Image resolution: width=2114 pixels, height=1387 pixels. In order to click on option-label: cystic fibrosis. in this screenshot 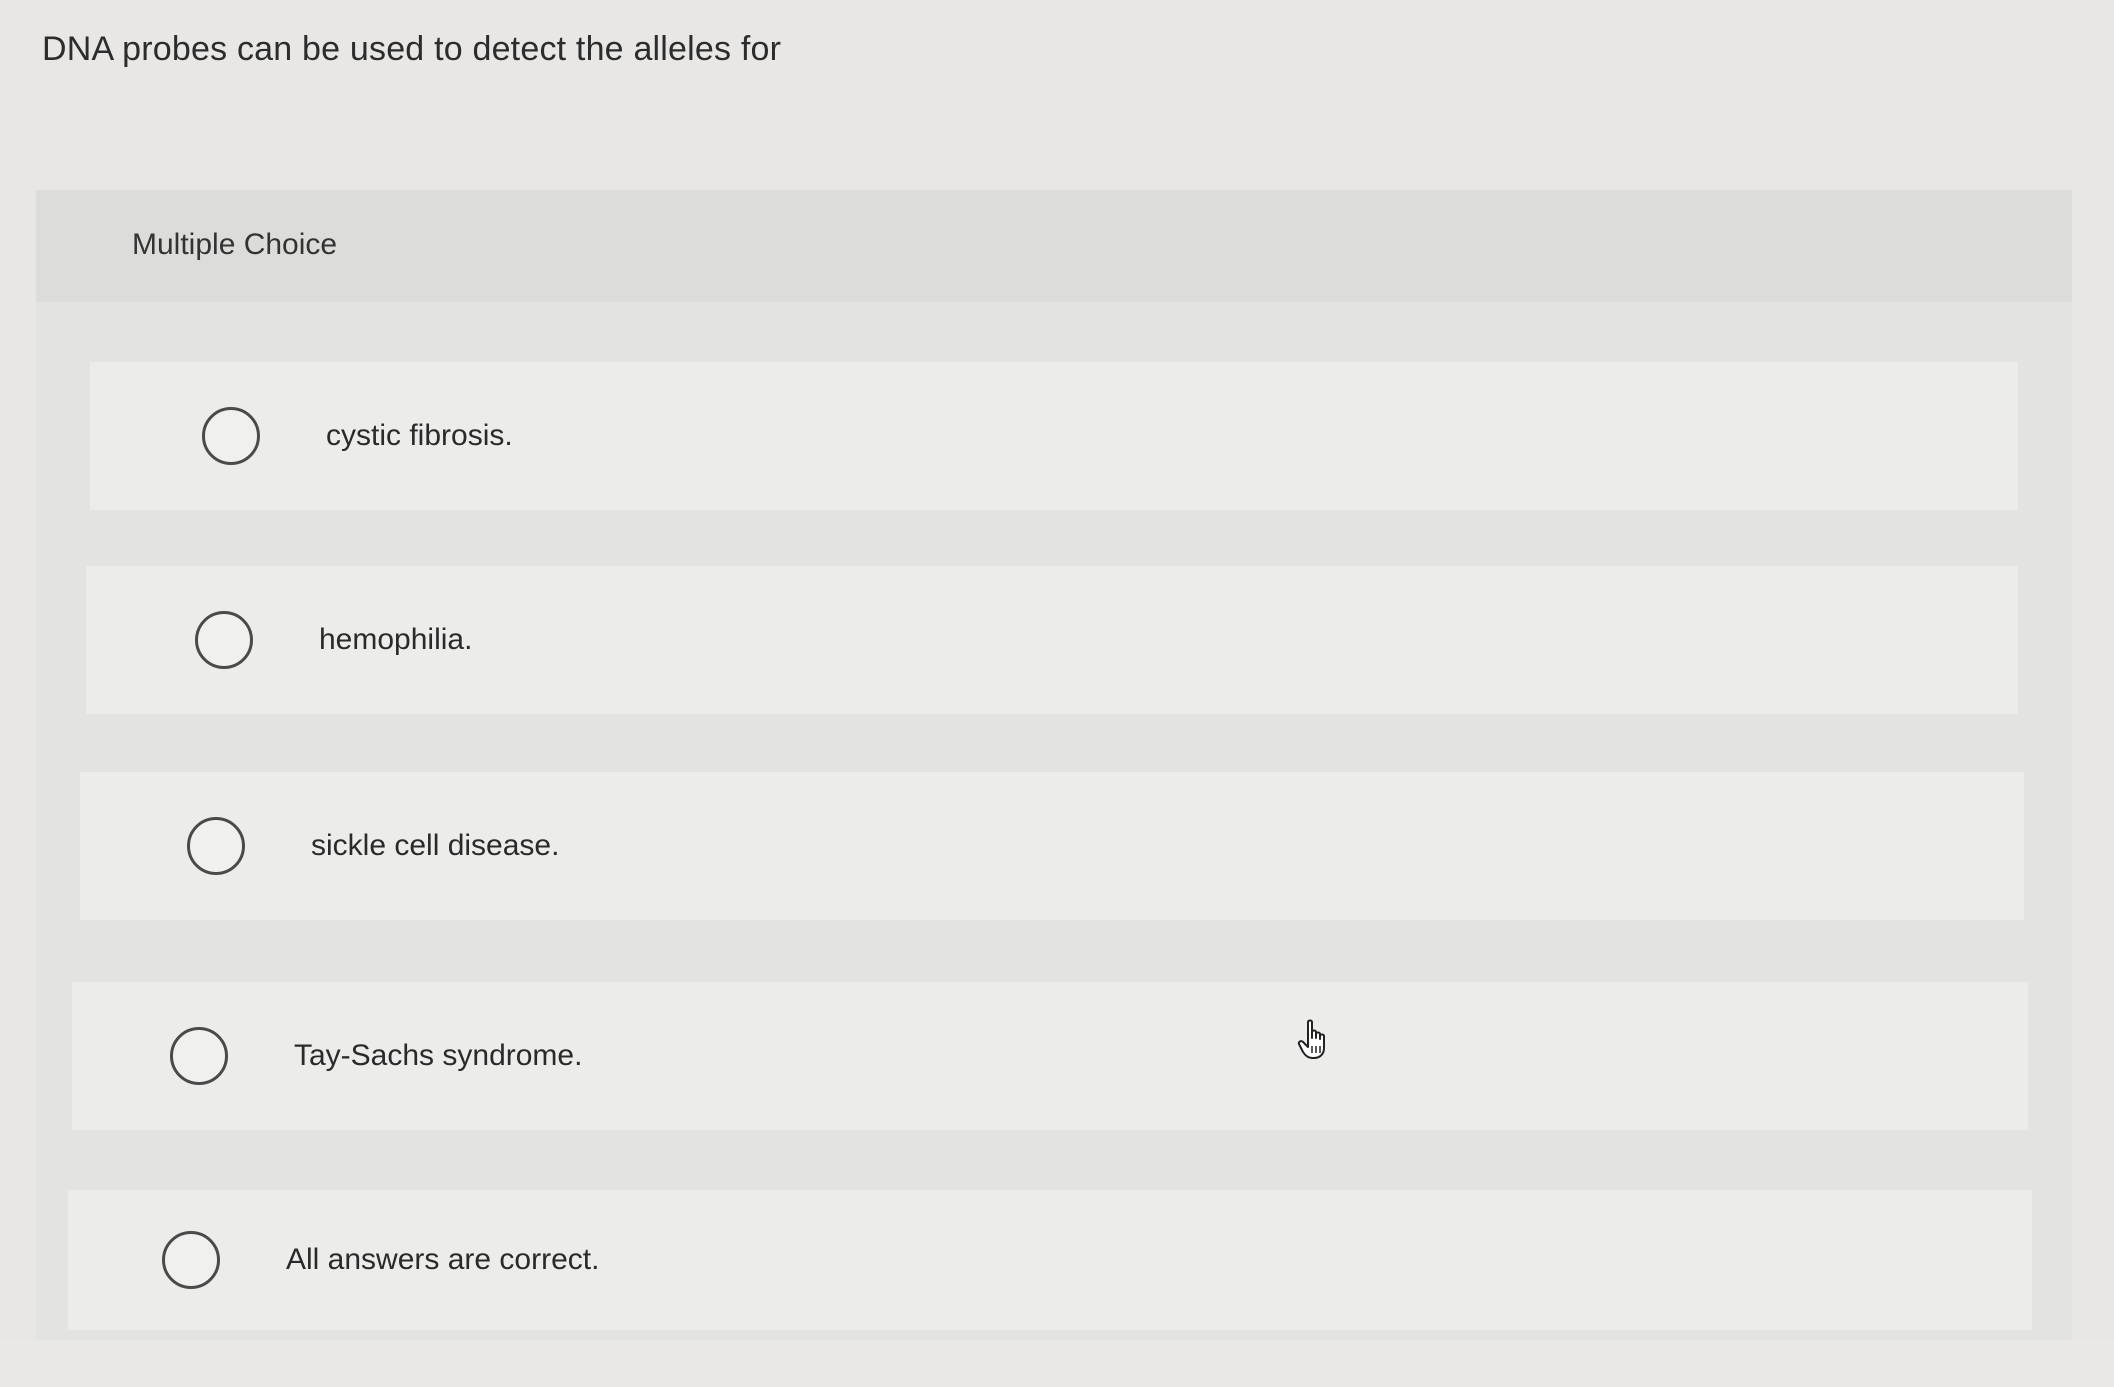, I will do `click(419, 435)`.